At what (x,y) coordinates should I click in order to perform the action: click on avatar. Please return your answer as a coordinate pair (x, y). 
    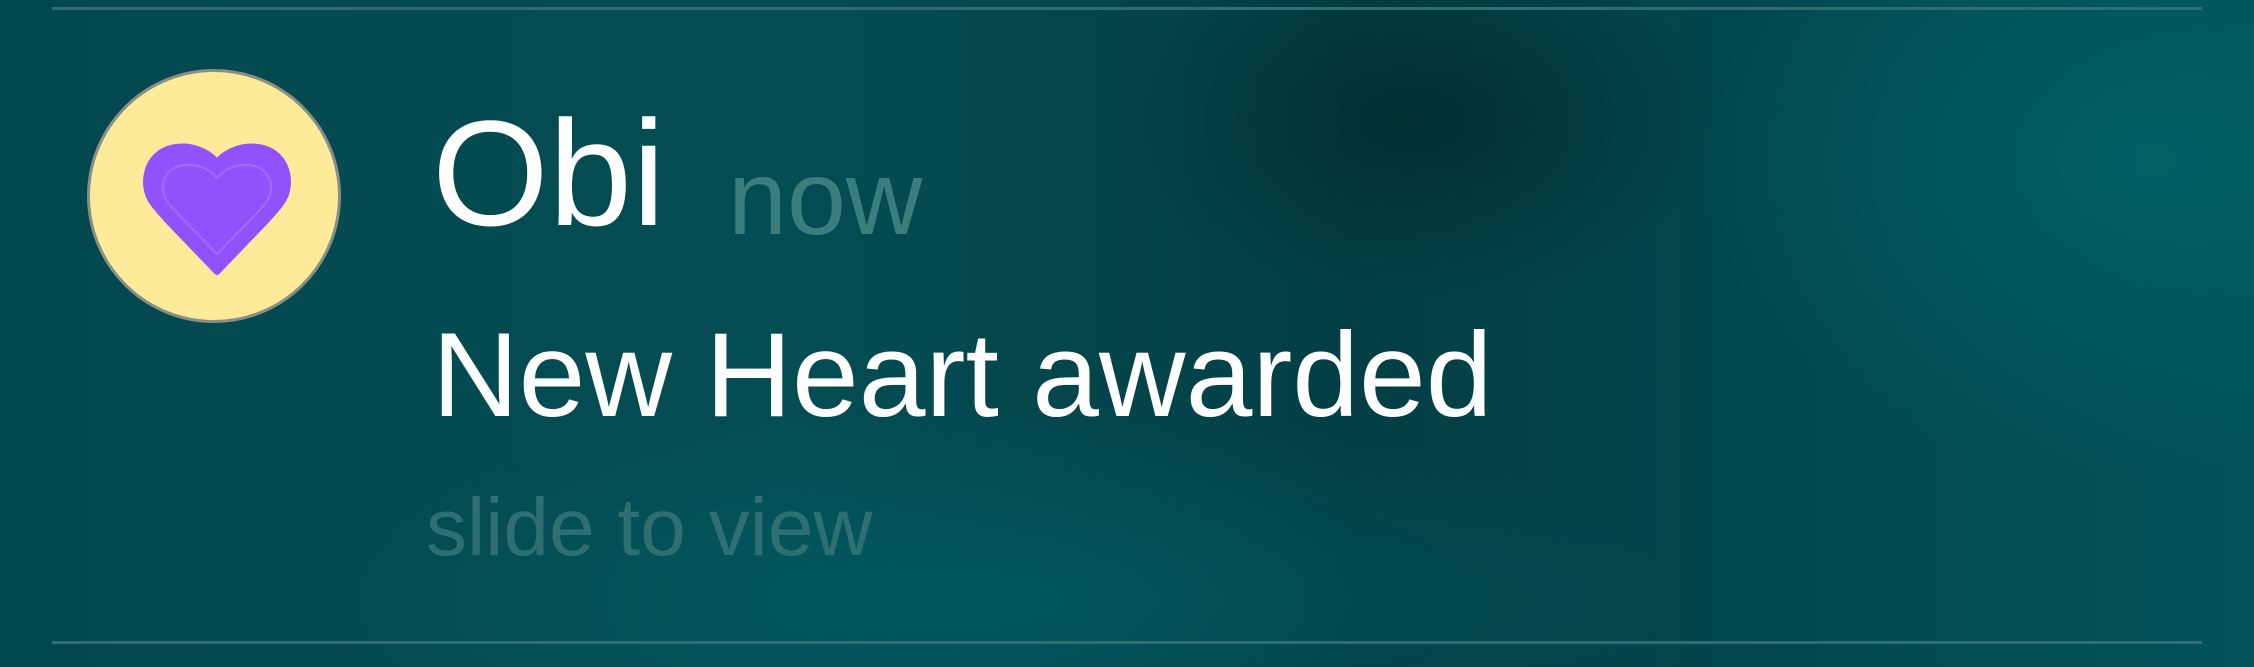
    Looking at the image, I should click on (214, 196).